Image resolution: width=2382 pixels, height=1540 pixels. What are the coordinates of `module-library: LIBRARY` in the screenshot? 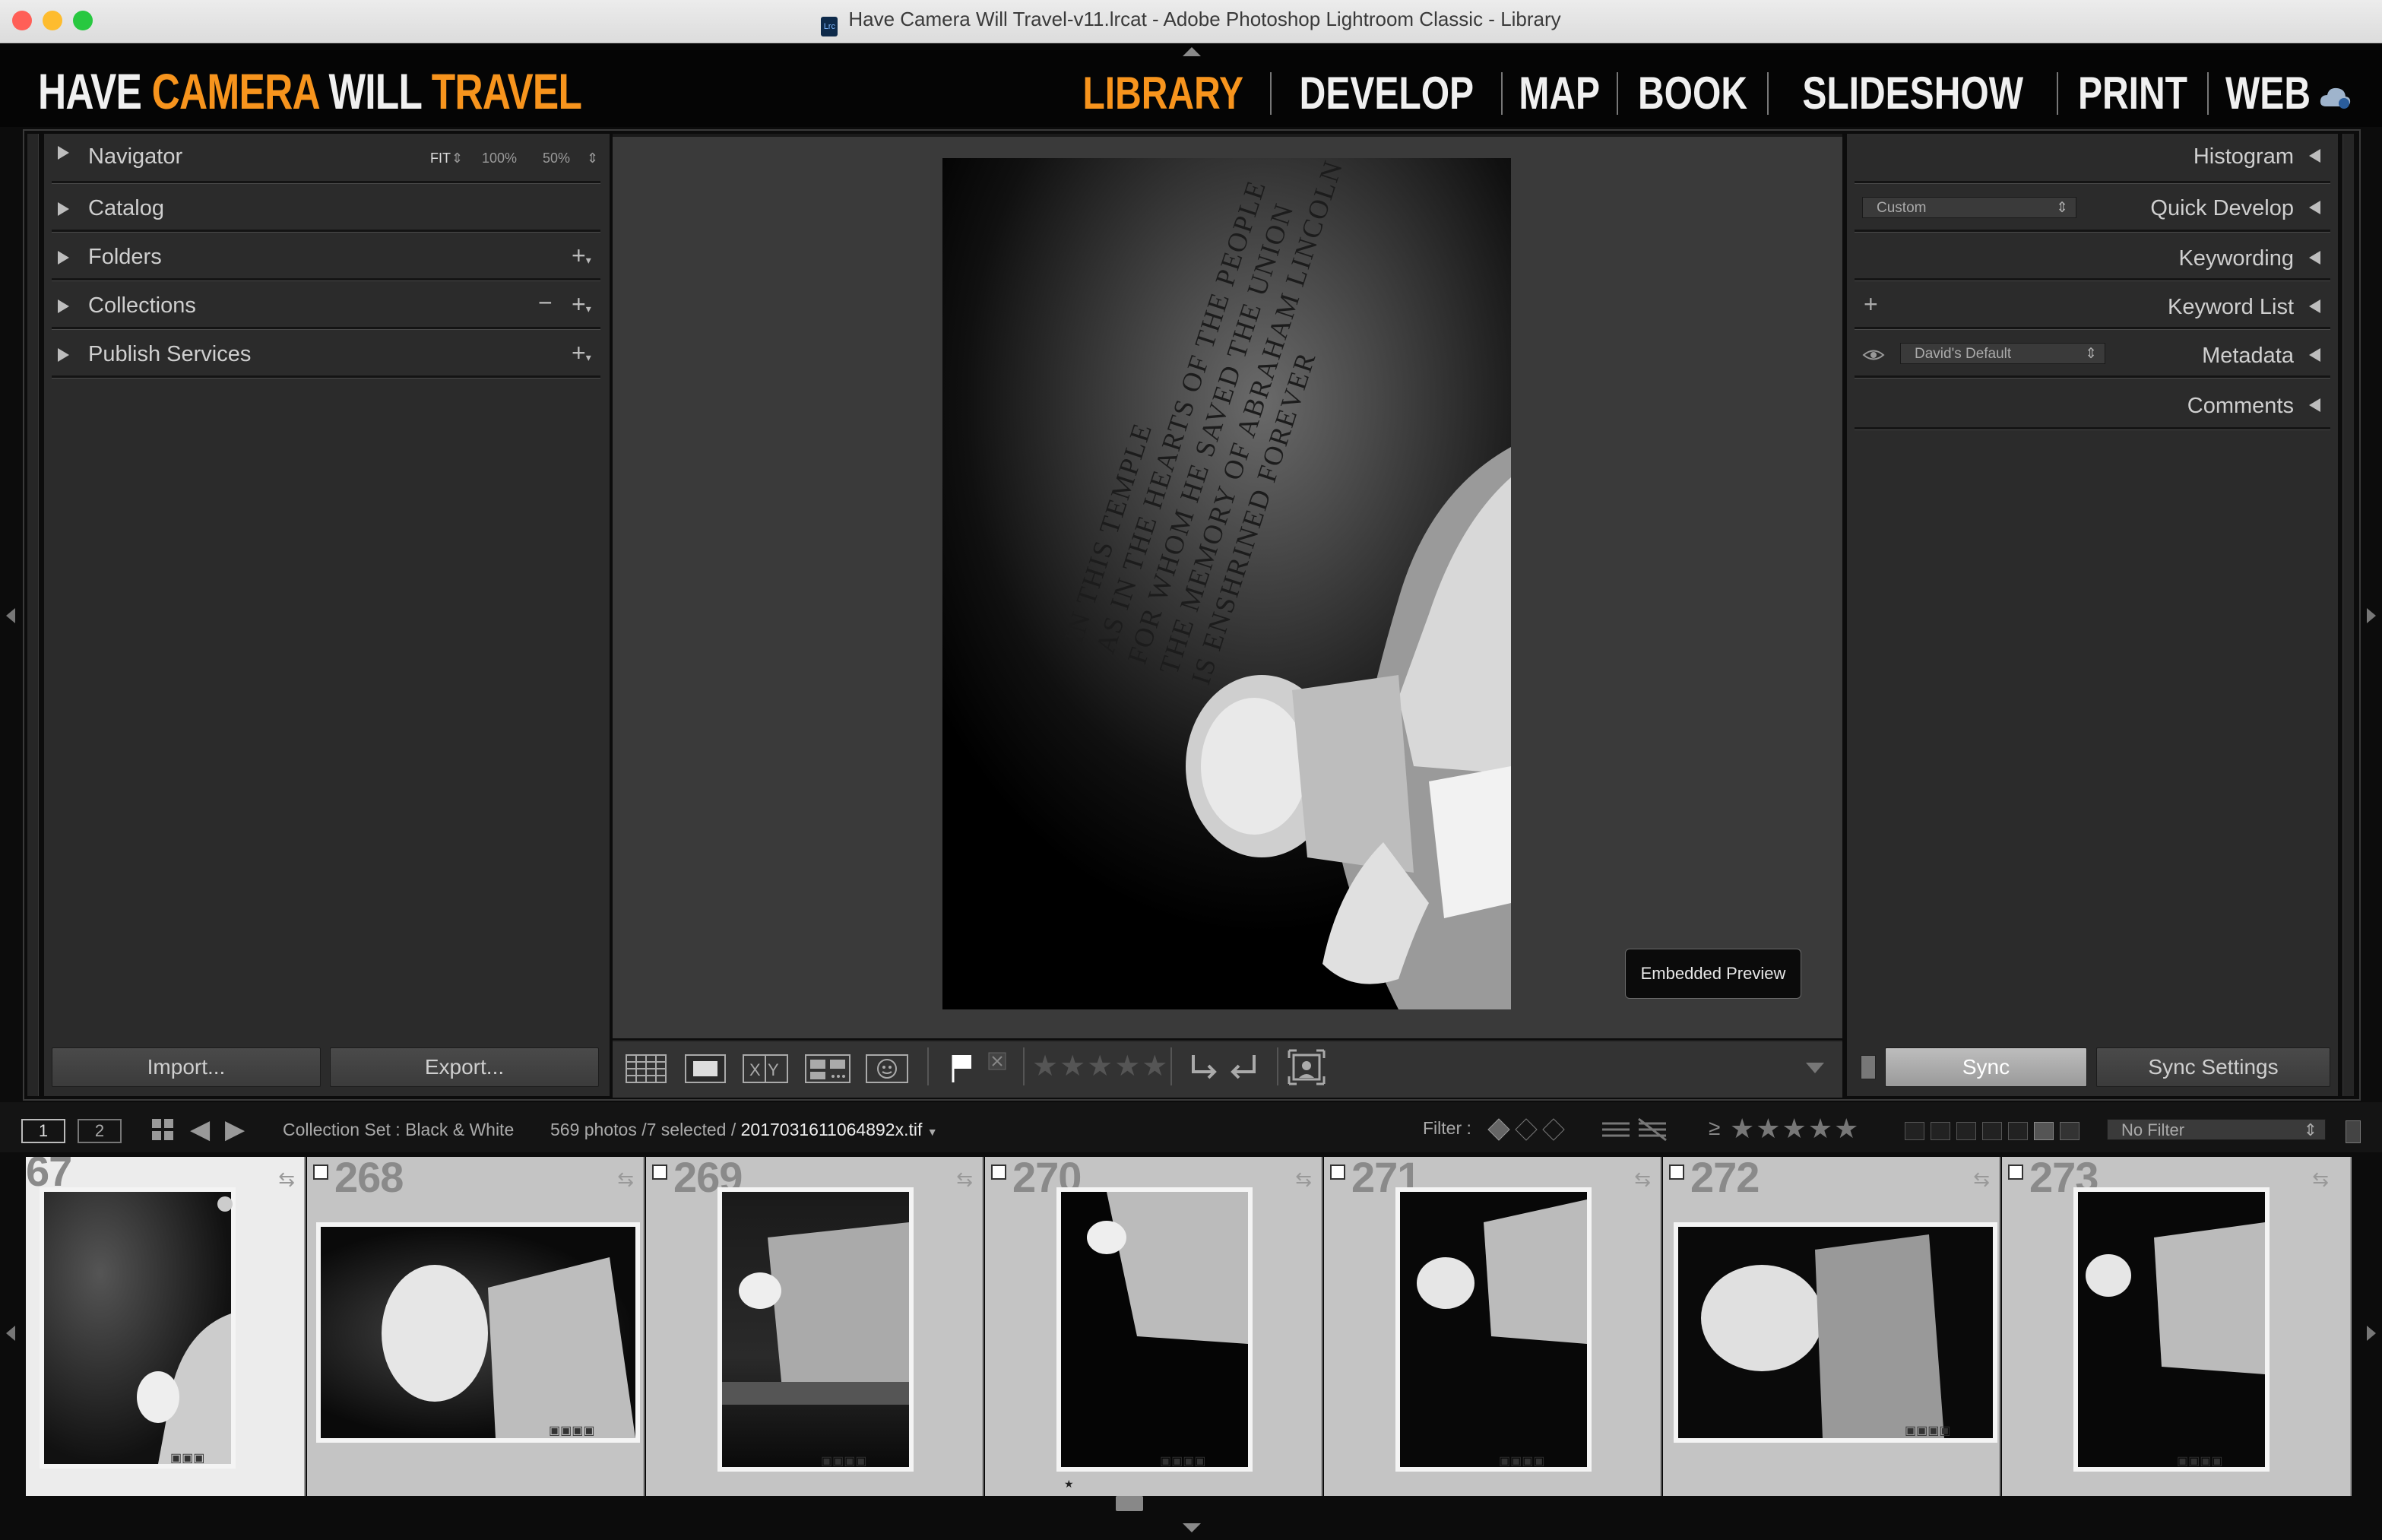 It's located at (1164, 93).